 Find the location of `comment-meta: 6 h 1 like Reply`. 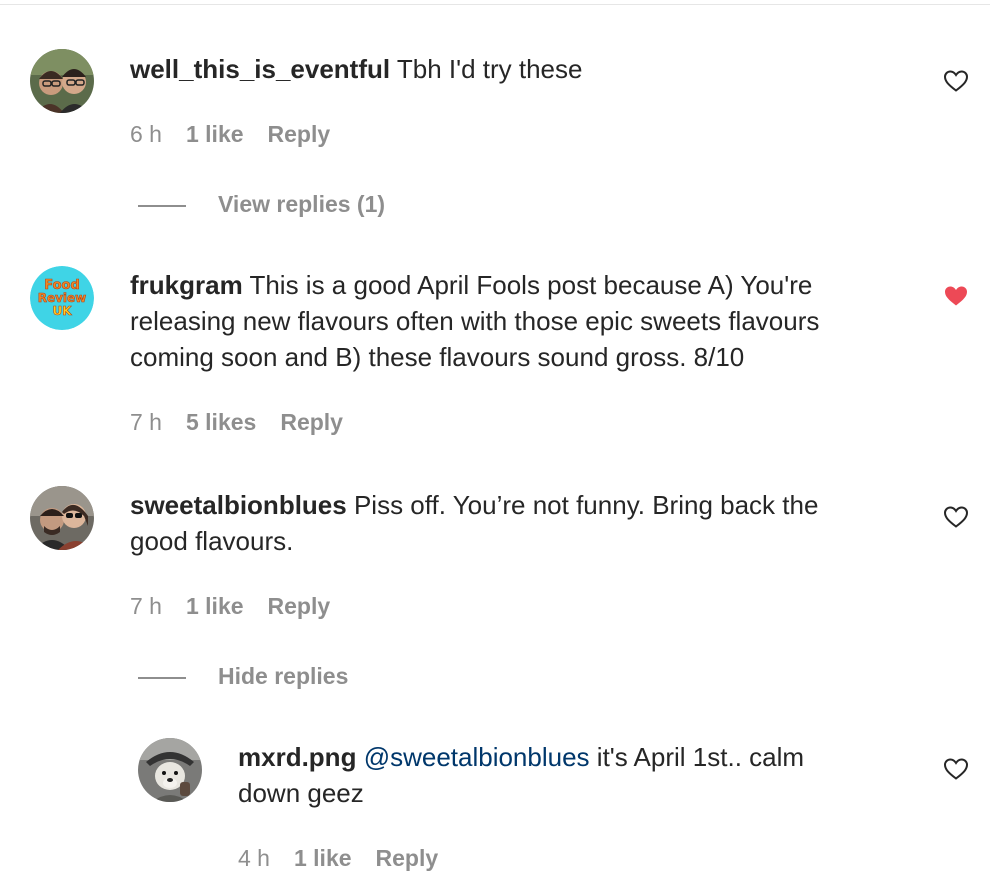

comment-meta: 6 h 1 like Reply is located at coordinates (230, 134).